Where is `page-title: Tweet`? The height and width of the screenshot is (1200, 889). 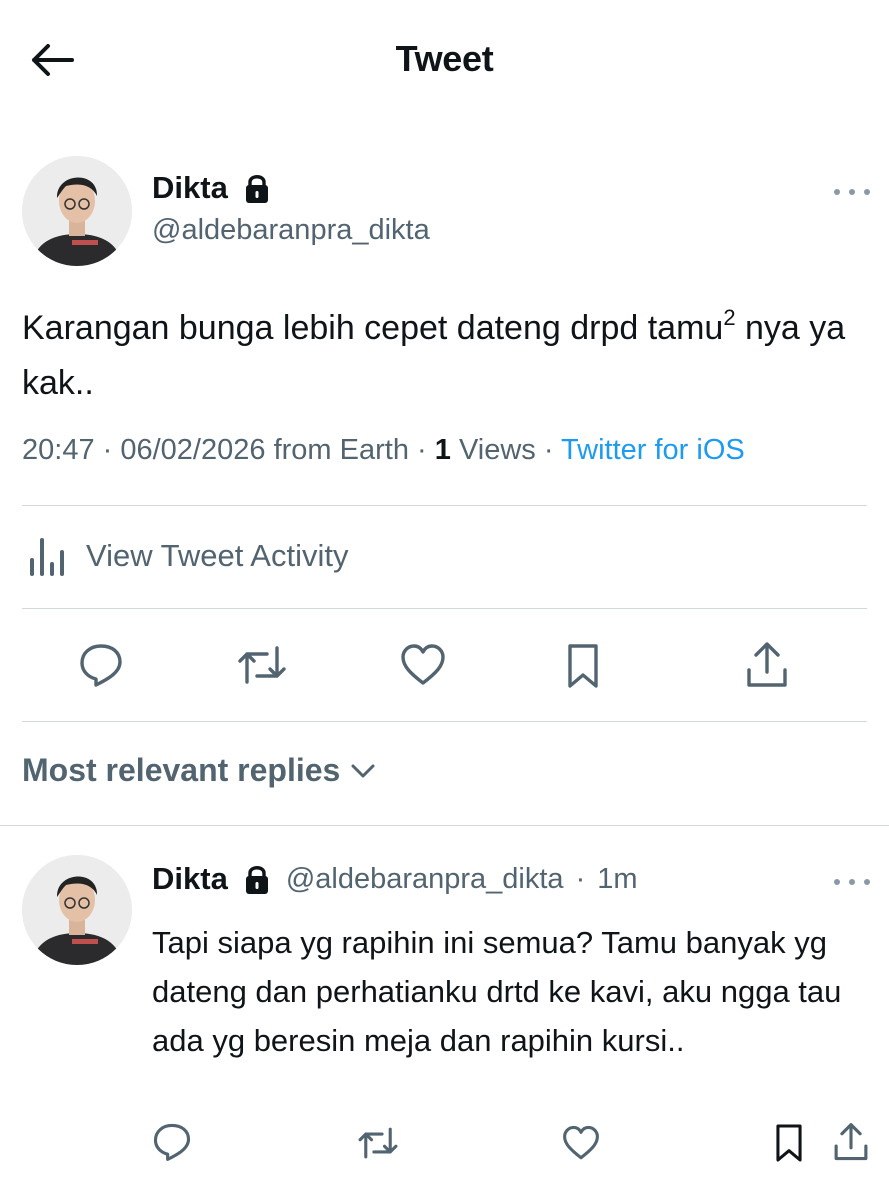
page-title: Tweet is located at coordinates (444, 58).